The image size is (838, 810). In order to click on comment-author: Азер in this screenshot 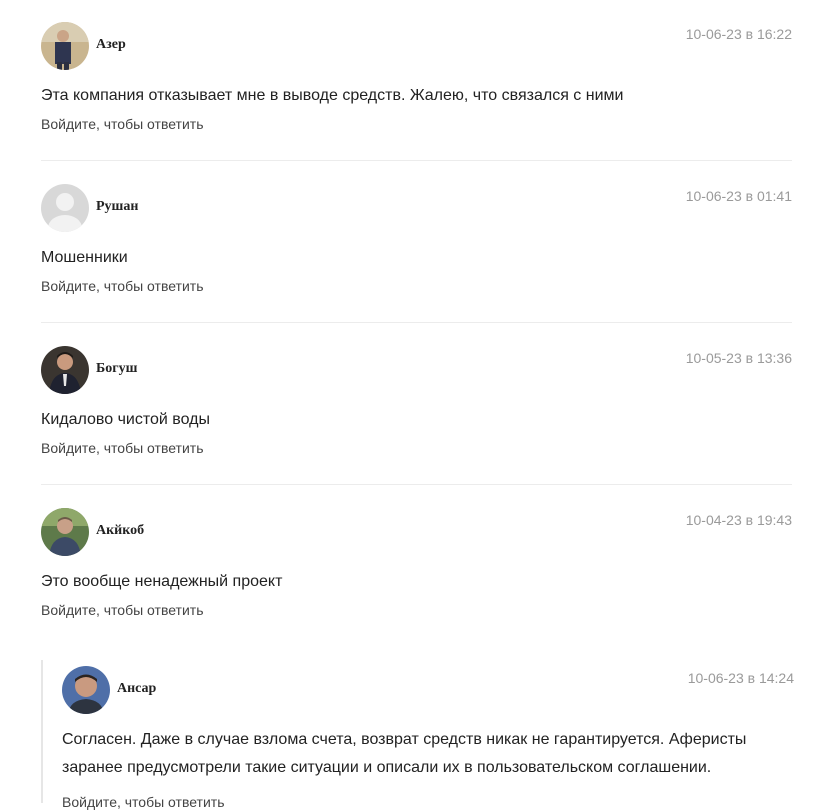, I will do `click(111, 44)`.